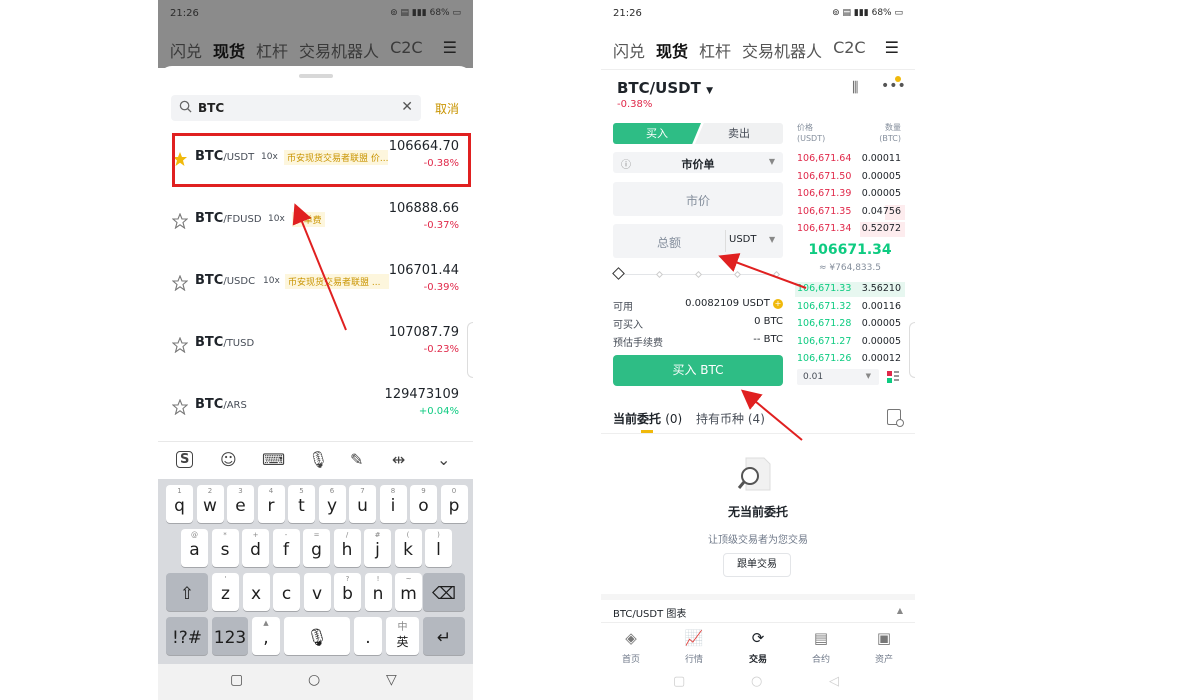  What do you see at coordinates (778, 304) in the screenshot?
I see `add-funds-icon: +` at bounding box center [778, 304].